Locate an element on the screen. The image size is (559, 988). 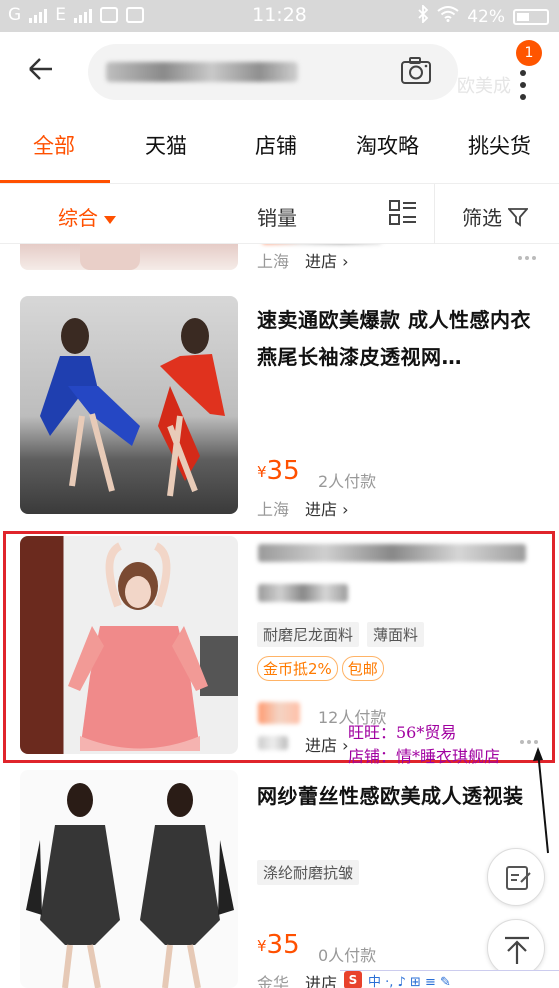
ime-logo: S is located at coordinates (353, 979).